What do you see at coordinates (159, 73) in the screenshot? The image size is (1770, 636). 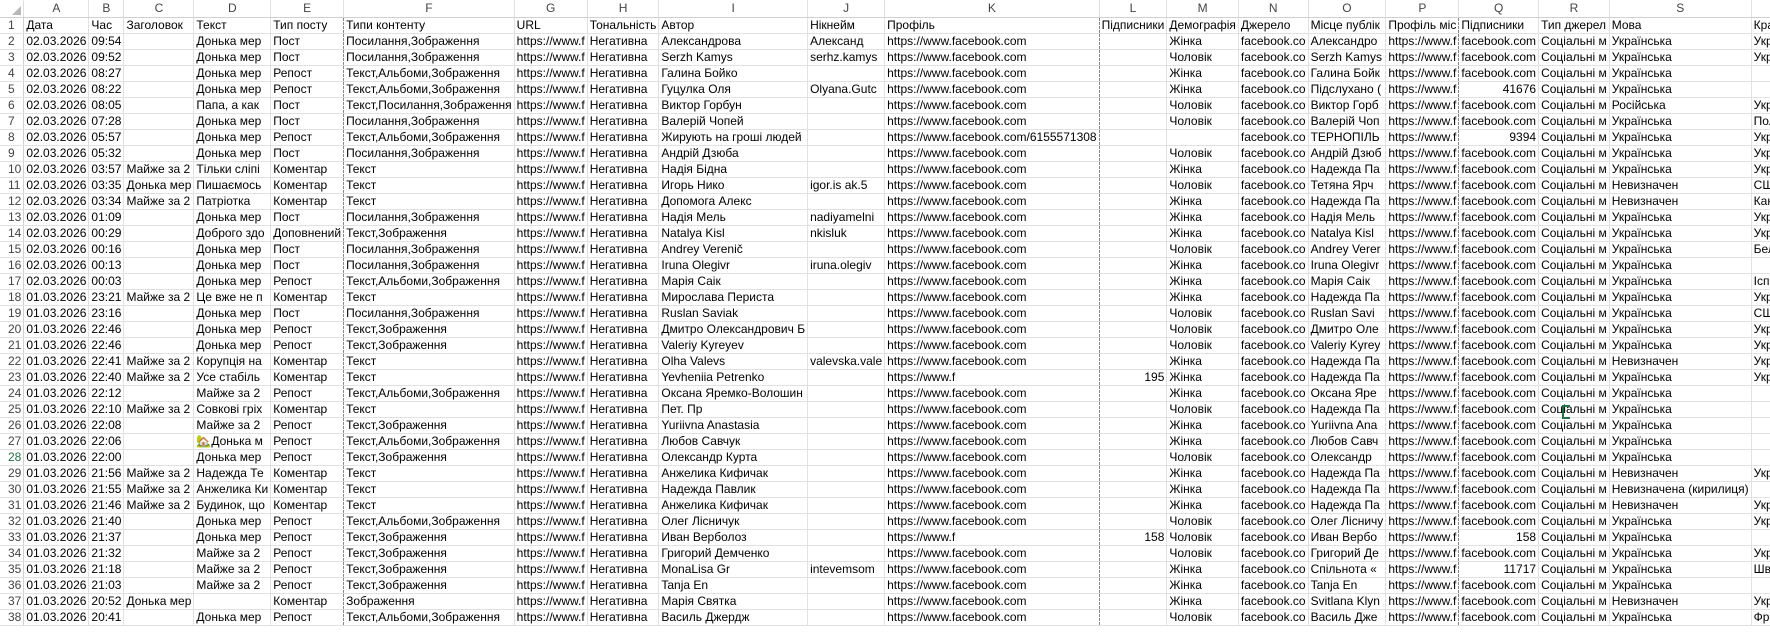 I see `cell-c4` at bounding box center [159, 73].